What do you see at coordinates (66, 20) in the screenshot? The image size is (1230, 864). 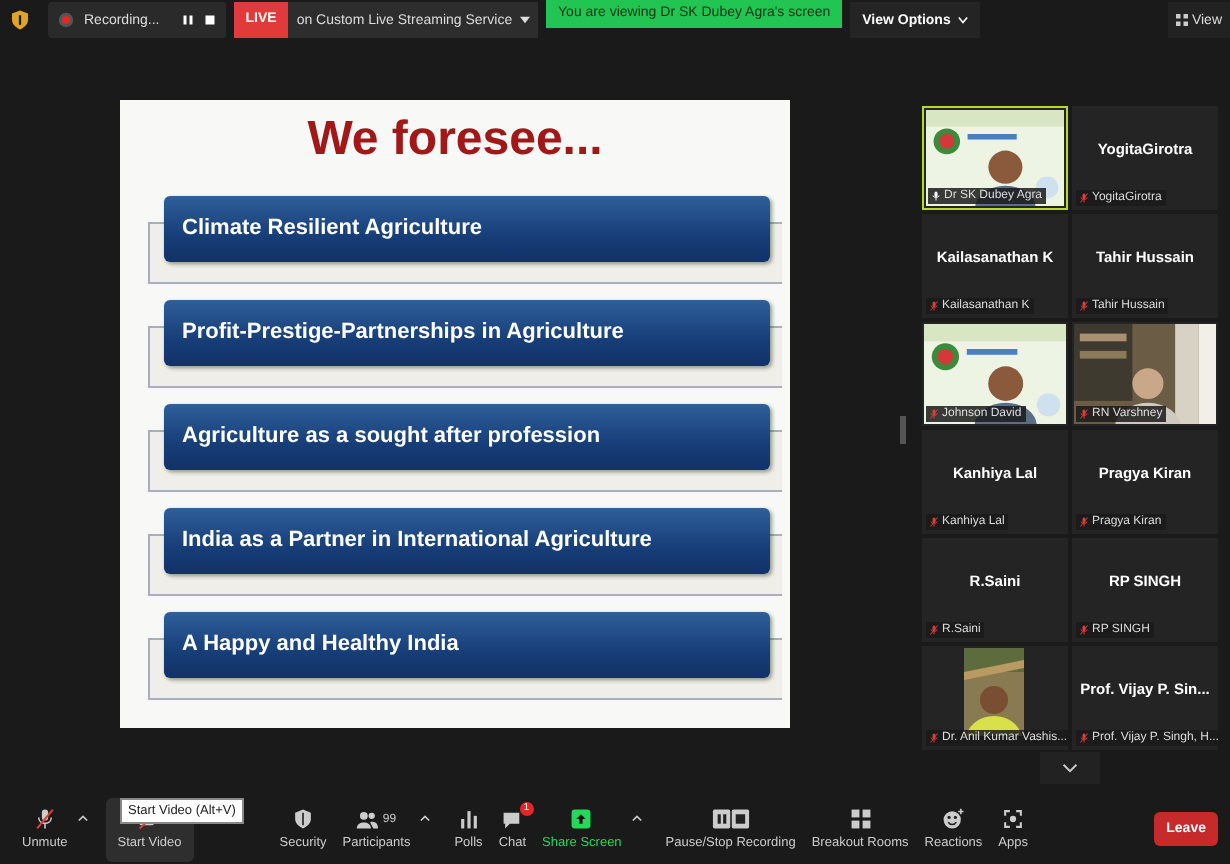 I see `record-icon` at bounding box center [66, 20].